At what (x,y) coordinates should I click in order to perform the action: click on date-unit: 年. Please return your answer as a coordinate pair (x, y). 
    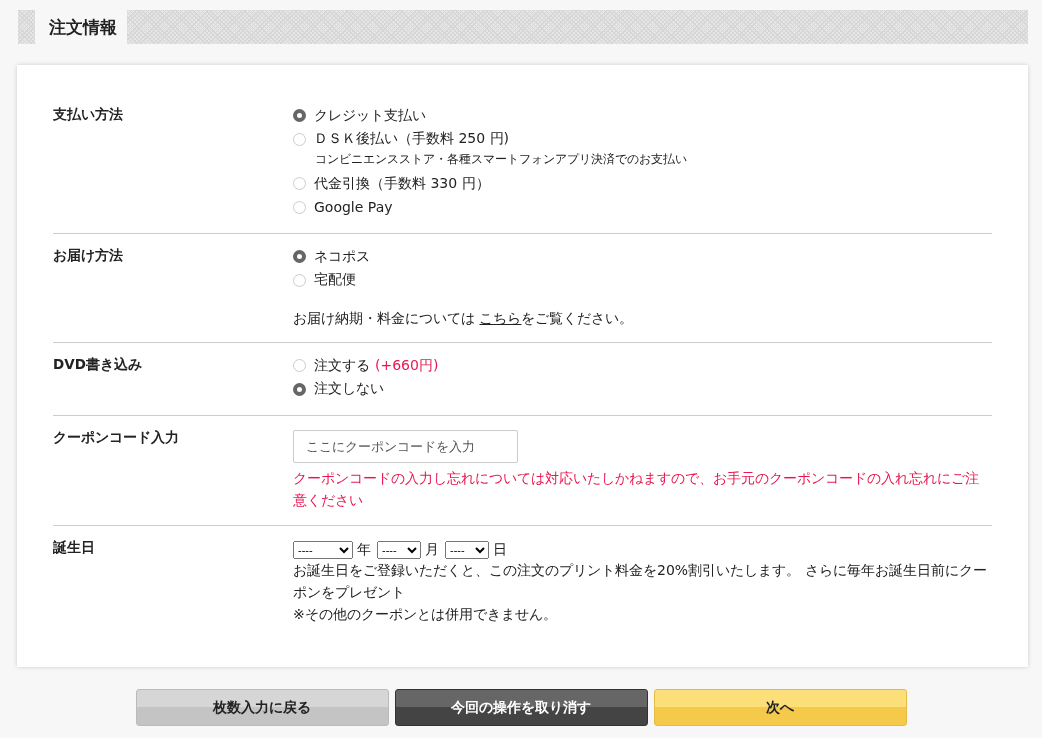
    Looking at the image, I should click on (364, 550).